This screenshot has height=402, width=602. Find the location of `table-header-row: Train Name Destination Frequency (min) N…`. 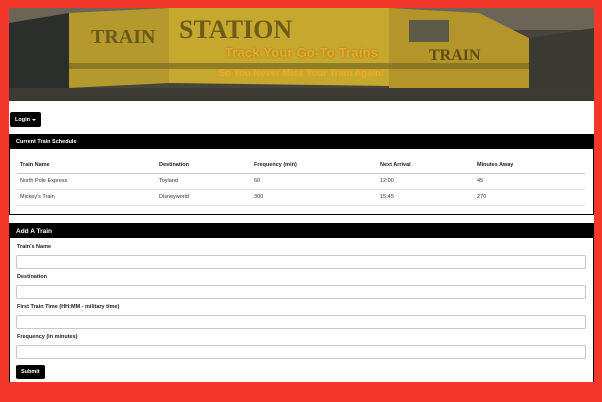

table-header-row: Train Name Destination Frequency (min) N… is located at coordinates (301, 165).